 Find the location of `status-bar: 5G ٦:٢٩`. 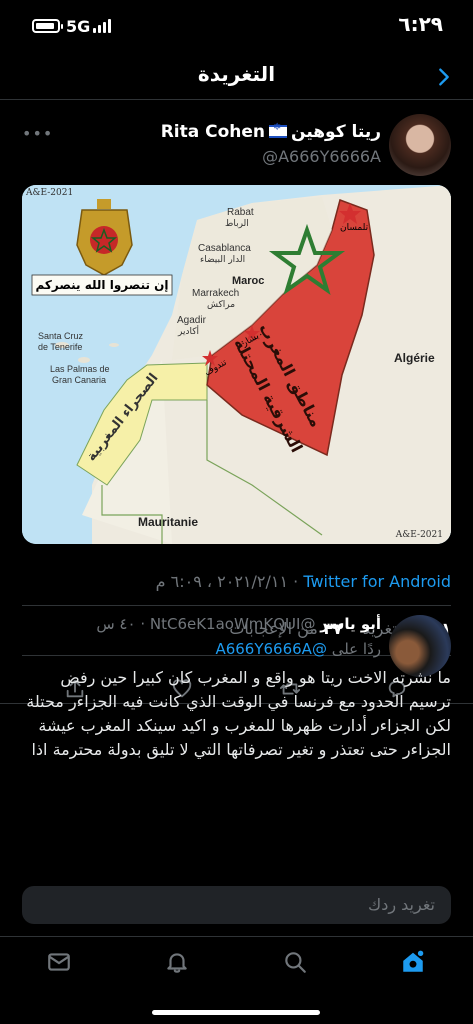

status-bar: 5G ٦:٢٩ is located at coordinates (236, 25).